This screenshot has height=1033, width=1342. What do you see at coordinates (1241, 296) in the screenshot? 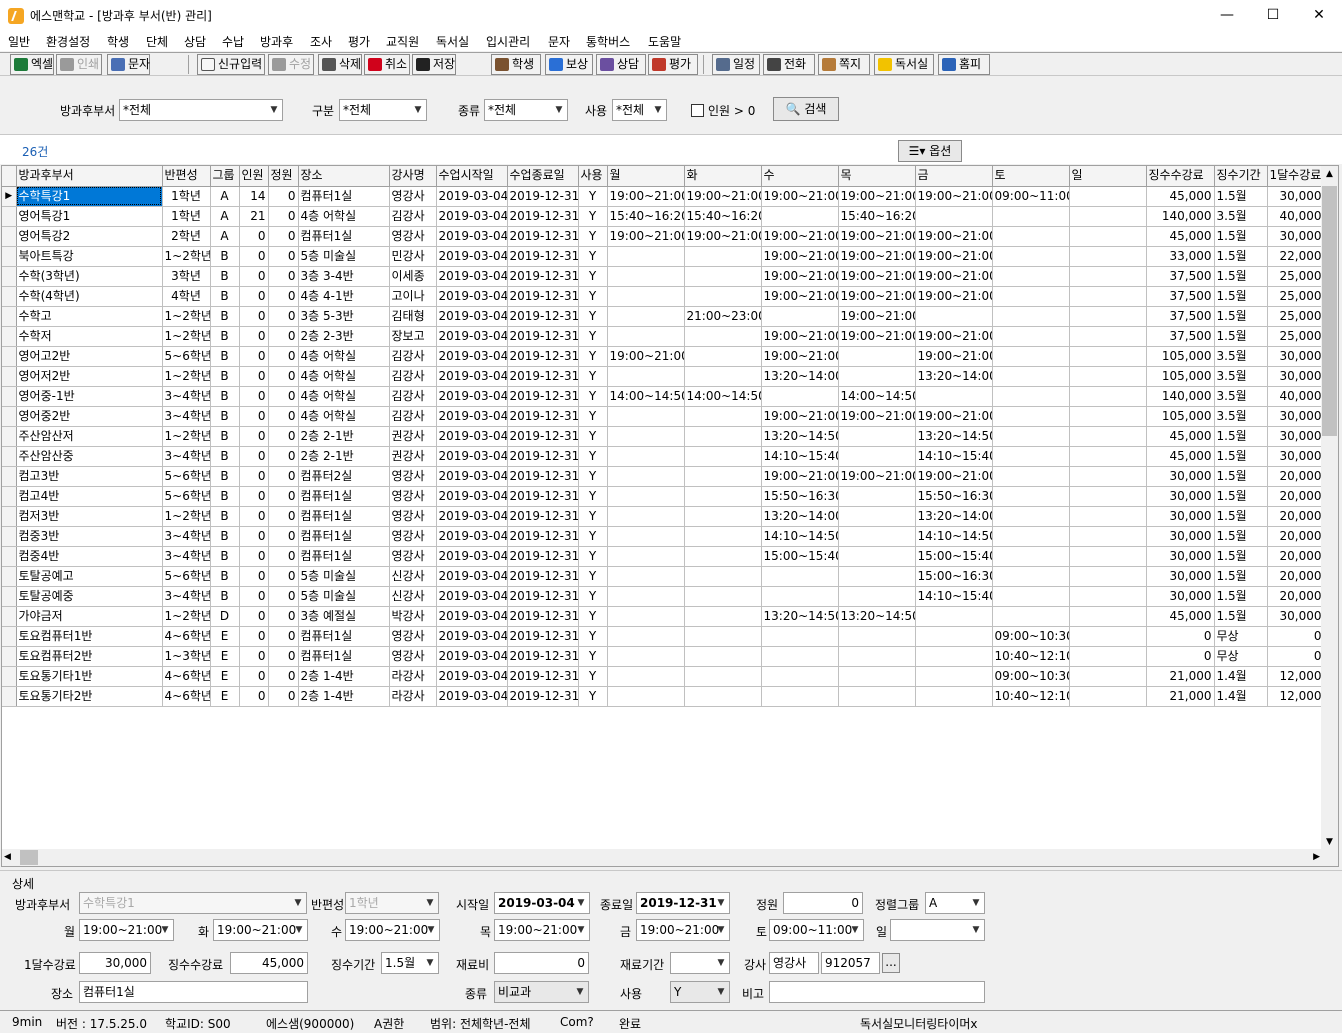
I see `table-cell: 1.5월` at bounding box center [1241, 296].